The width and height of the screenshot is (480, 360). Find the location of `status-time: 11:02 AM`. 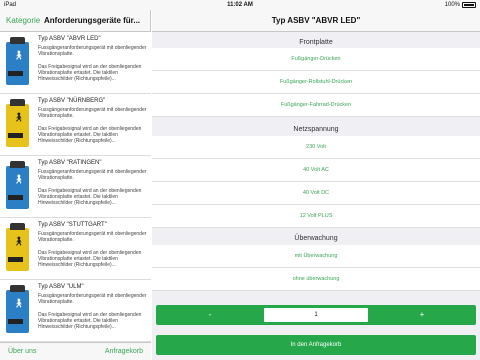

status-time: 11:02 AM is located at coordinates (240, 5).